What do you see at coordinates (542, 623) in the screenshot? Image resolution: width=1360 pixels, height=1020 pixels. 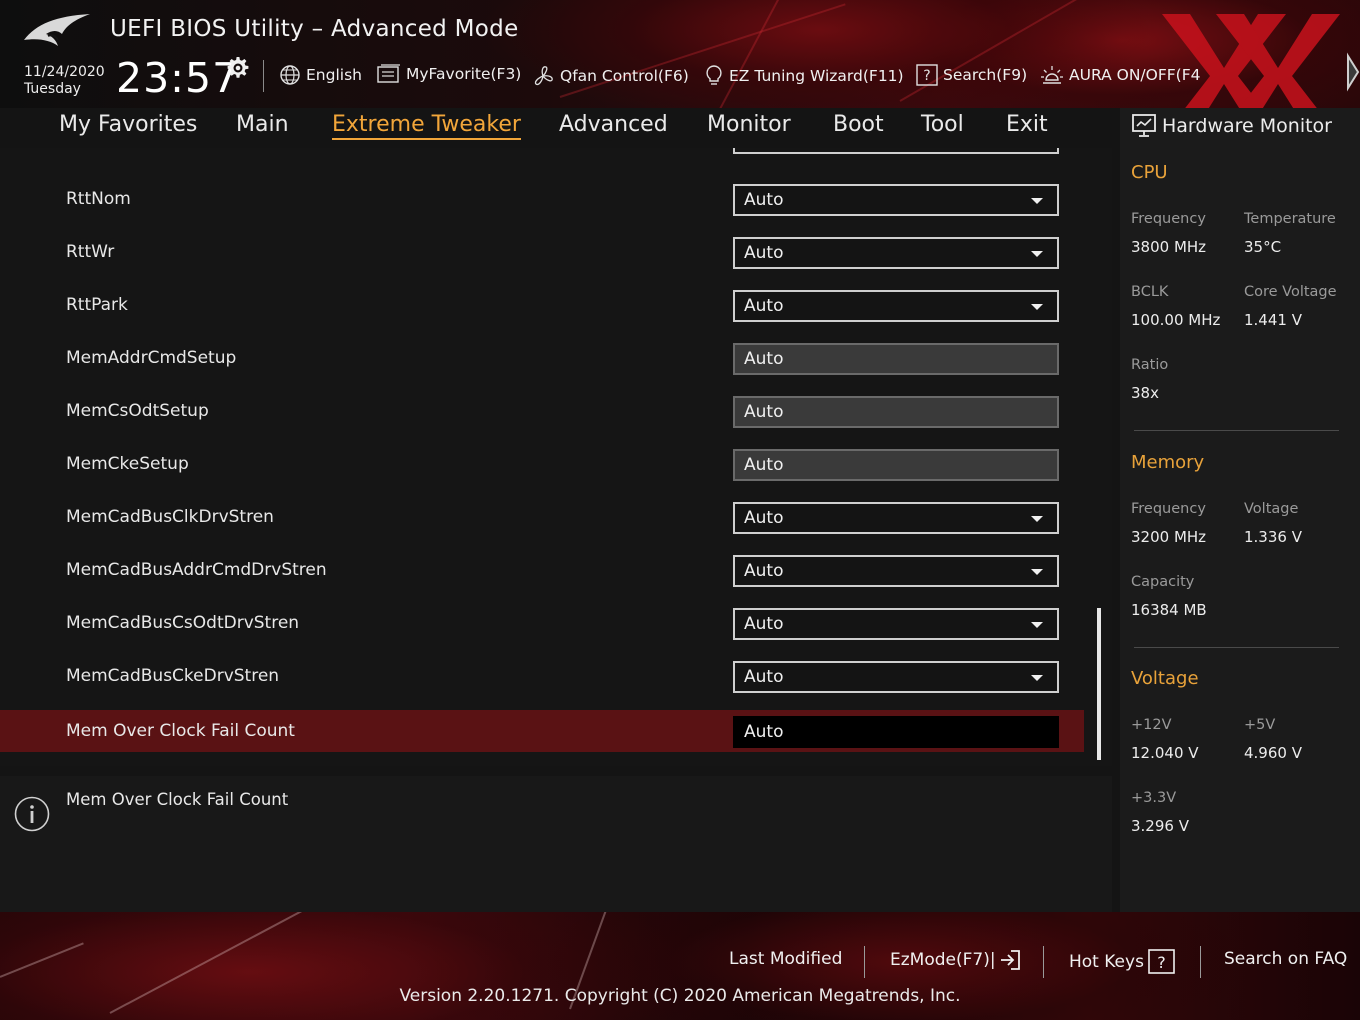 I see `setting-row-memcadbuscsodtdrvstren: MemCadBusCsOdtDrvStren Auto` at bounding box center [542, 623].